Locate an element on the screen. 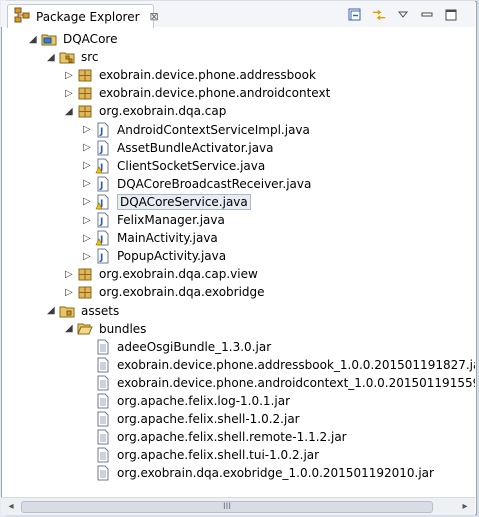 The image size is (479, 517). tree-item: ◢ DQACore is located at coordinates (73, 39).